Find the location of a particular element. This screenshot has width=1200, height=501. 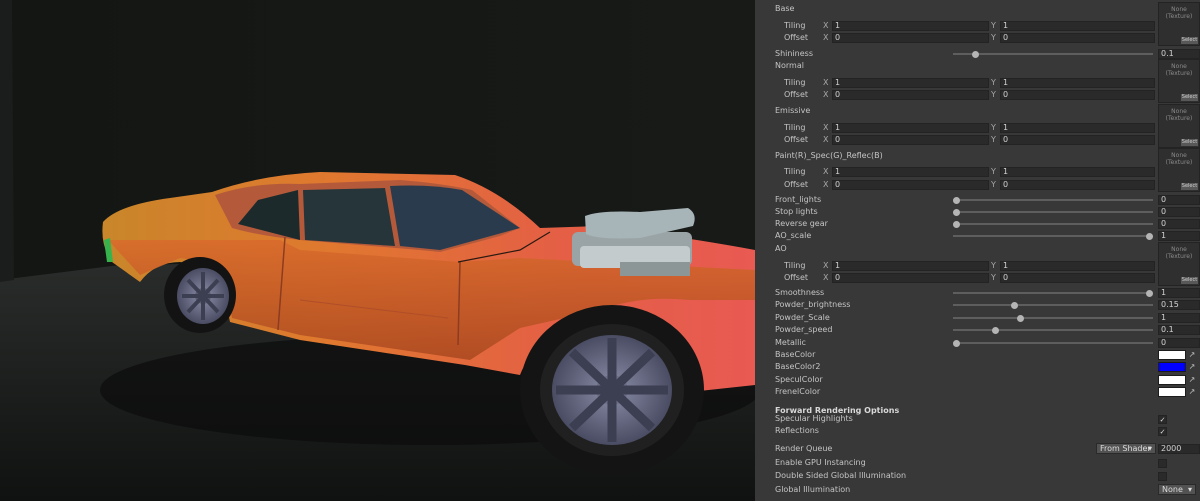

frenel-color-label: FrenelColor is located at coordinates (798, 391).